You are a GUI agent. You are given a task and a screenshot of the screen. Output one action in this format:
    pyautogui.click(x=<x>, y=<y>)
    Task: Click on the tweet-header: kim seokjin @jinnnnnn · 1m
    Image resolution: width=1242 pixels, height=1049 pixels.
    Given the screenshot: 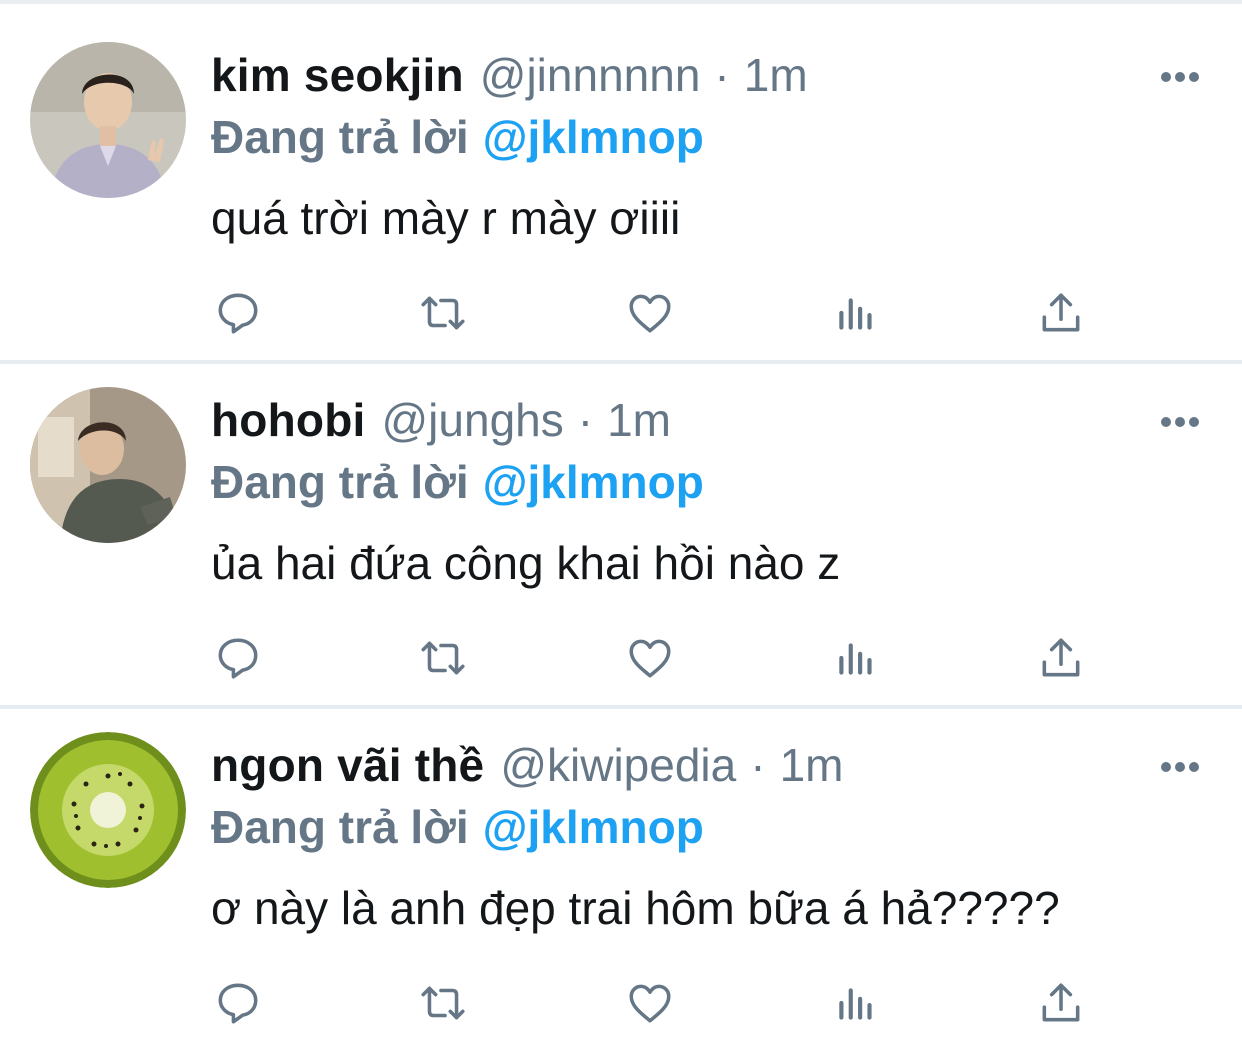 What is the action you would take?
    pyautogui.click(x=509, y=75)
    